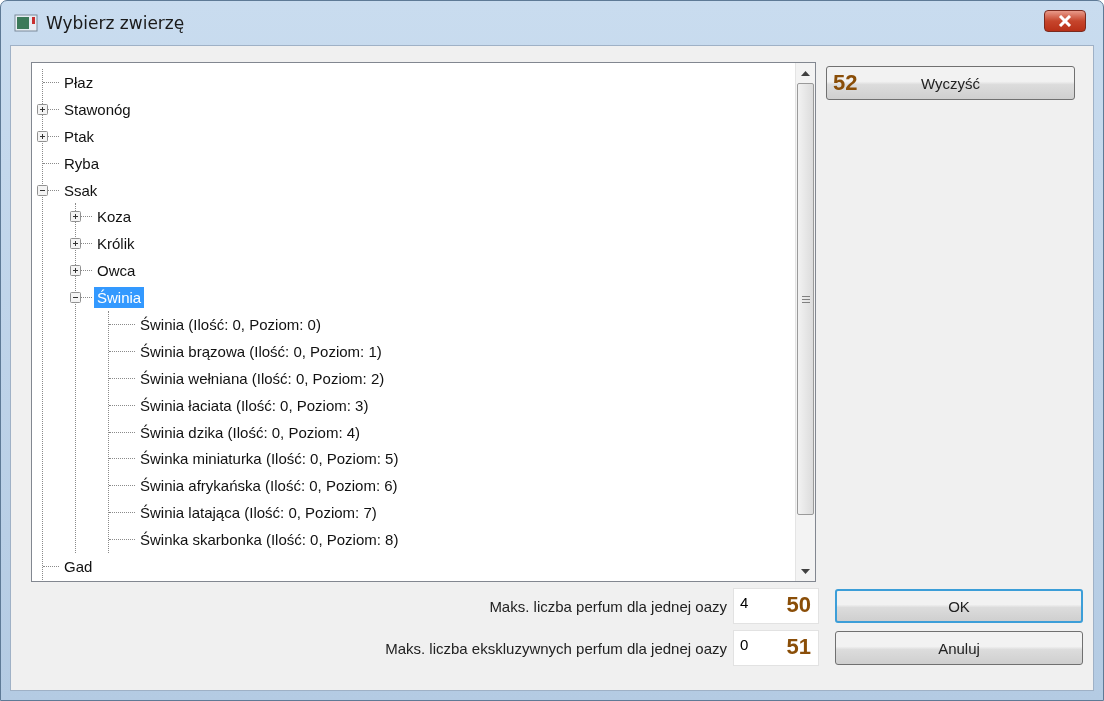  I want to click on number-label: 51, so click(798, 647).